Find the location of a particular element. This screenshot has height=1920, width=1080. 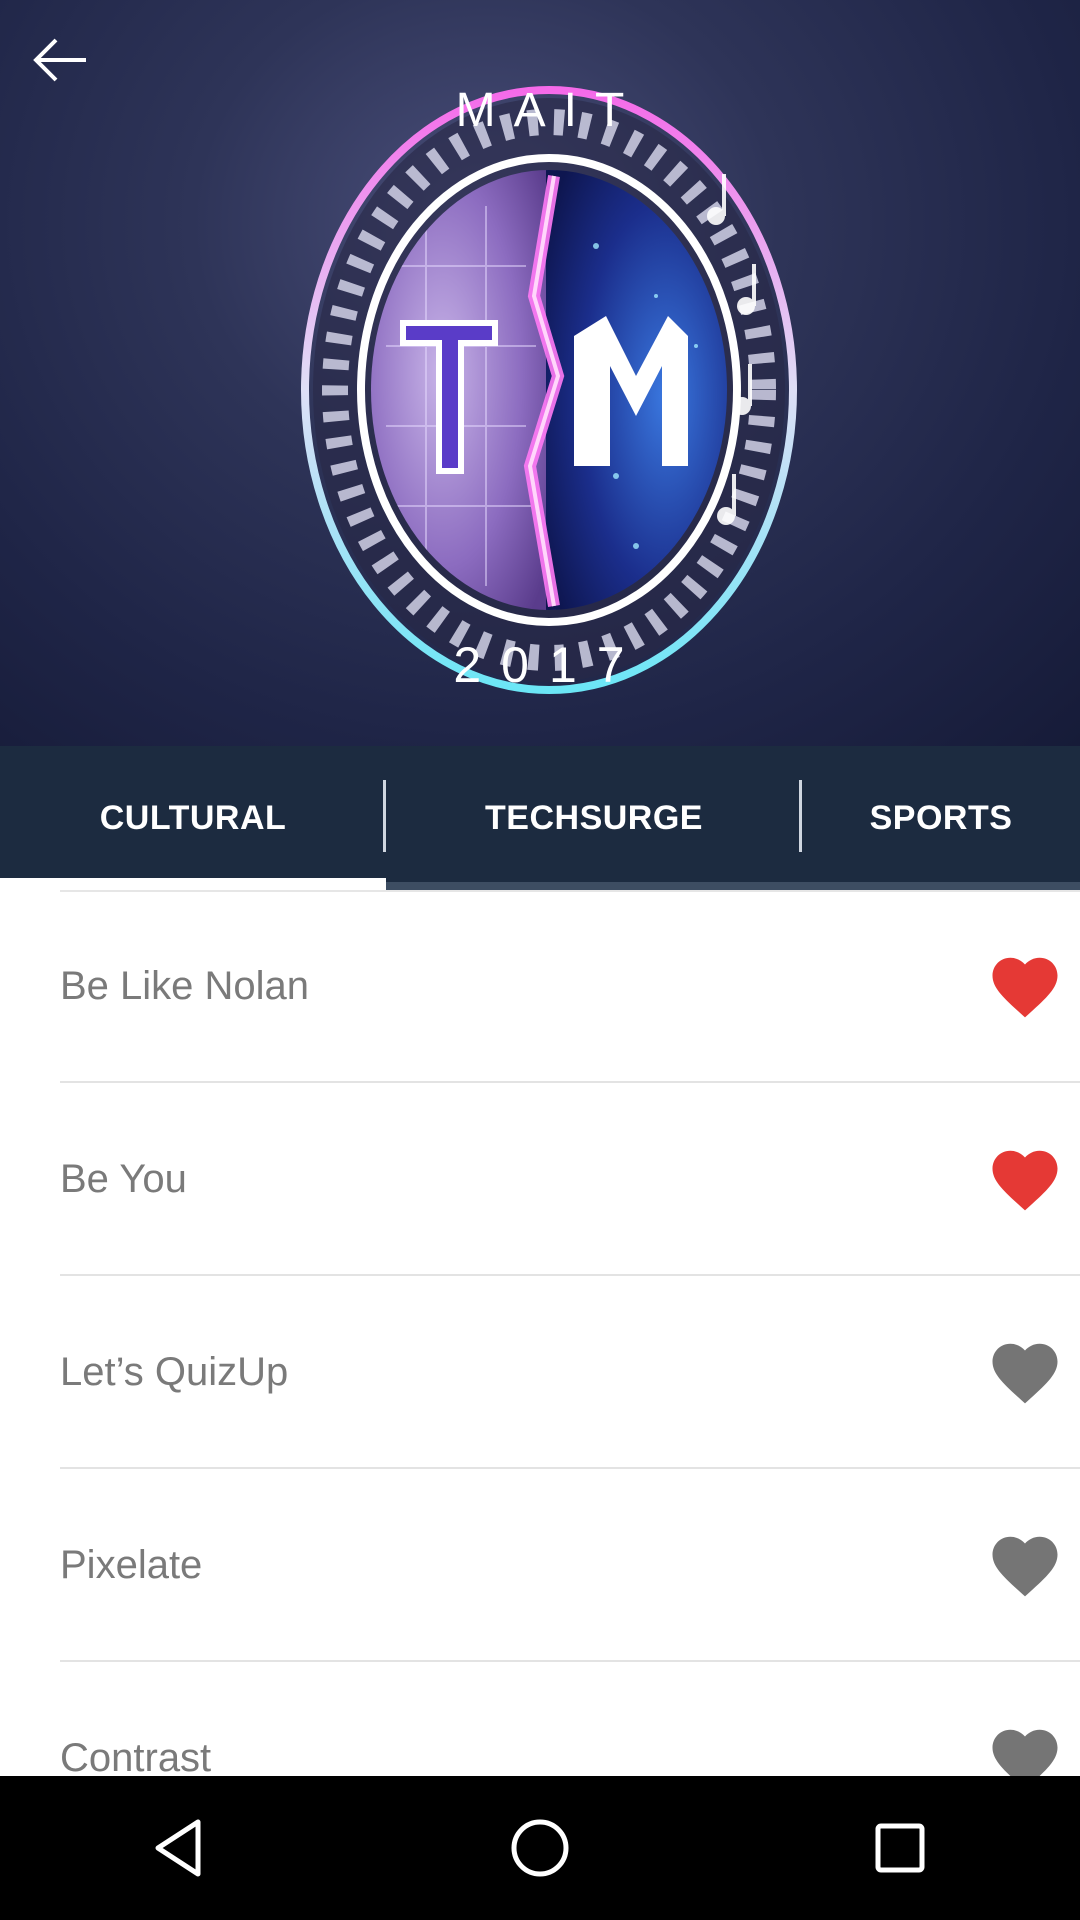

nav-back-button is located at coordinates (180, 1848).